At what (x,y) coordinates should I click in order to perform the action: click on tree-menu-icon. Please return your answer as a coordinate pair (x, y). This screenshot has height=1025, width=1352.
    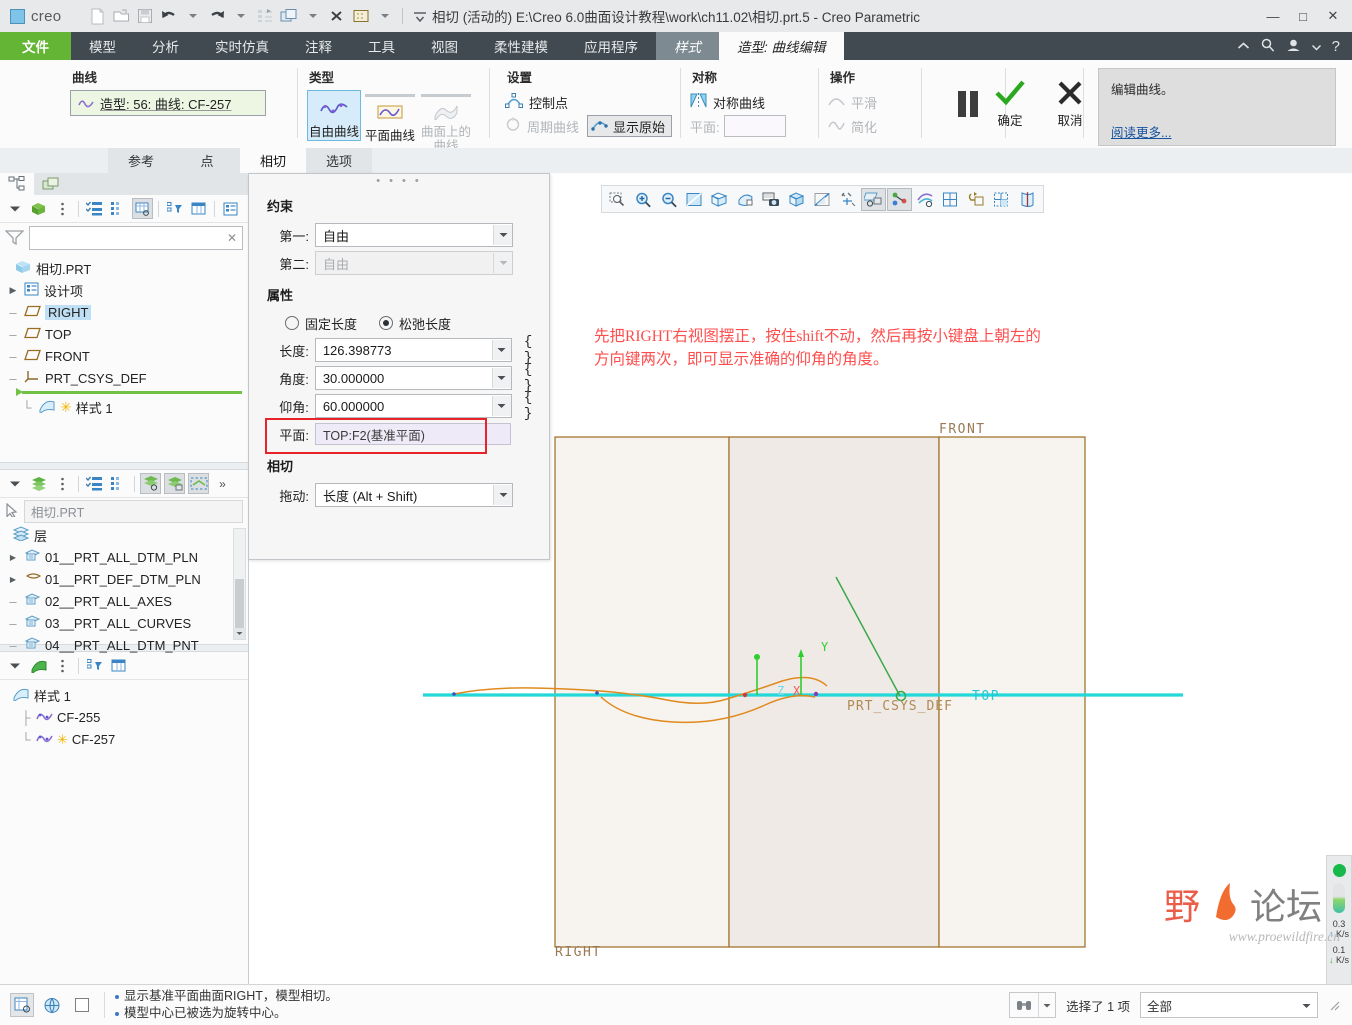
    Looking at the image, I should click on (62, 208).